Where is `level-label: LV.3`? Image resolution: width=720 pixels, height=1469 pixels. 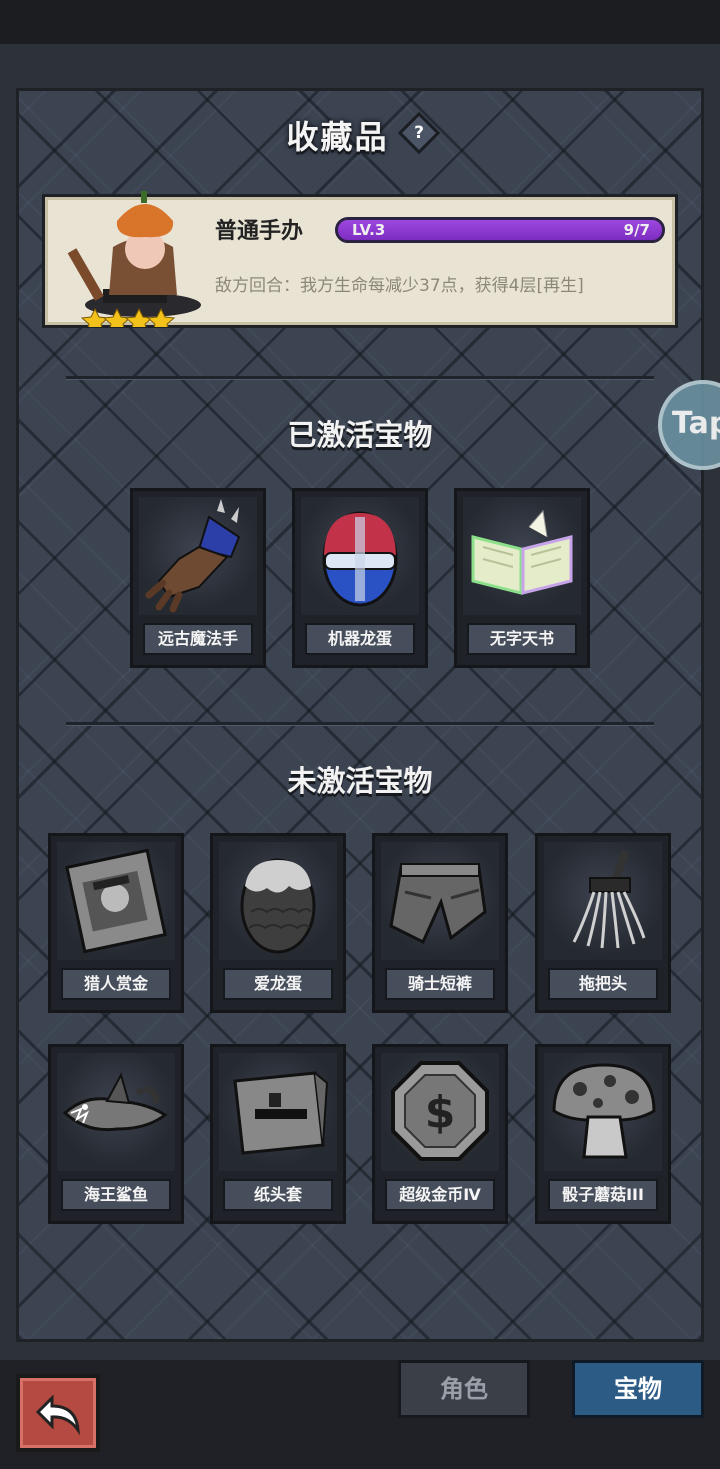
level-label: LV.3 is located at coordinates (369, 230).